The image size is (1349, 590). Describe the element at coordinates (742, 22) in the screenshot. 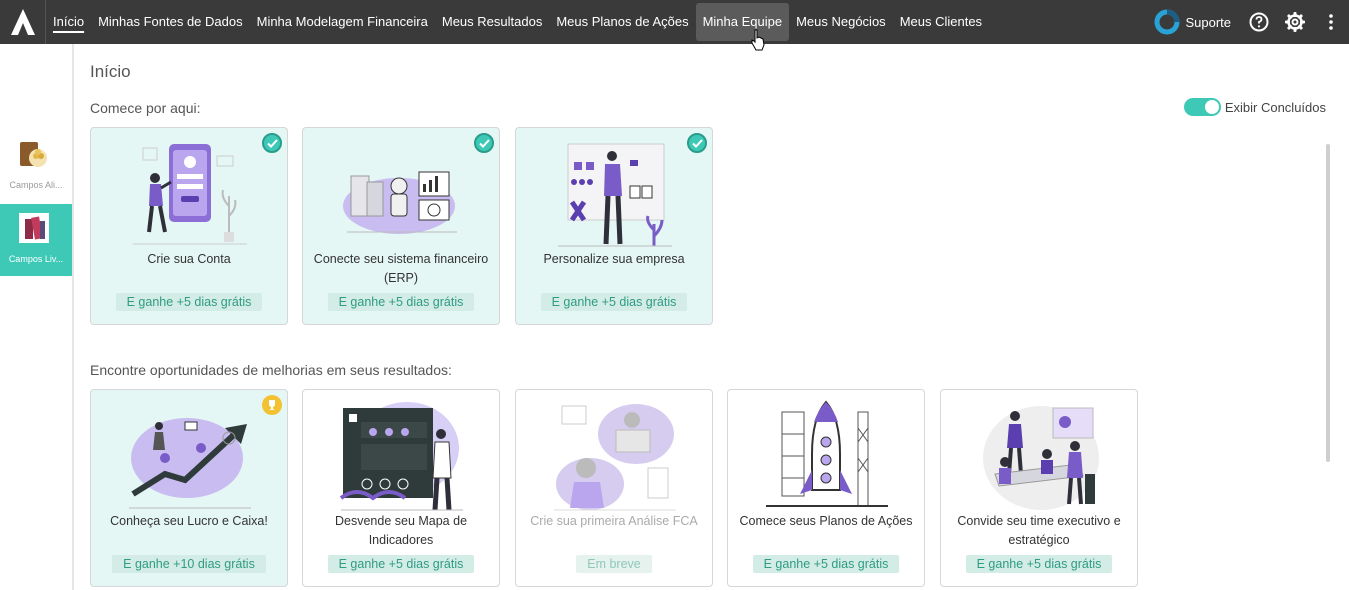

I see `nav-item-equipe: Minha Equipe` at that location.